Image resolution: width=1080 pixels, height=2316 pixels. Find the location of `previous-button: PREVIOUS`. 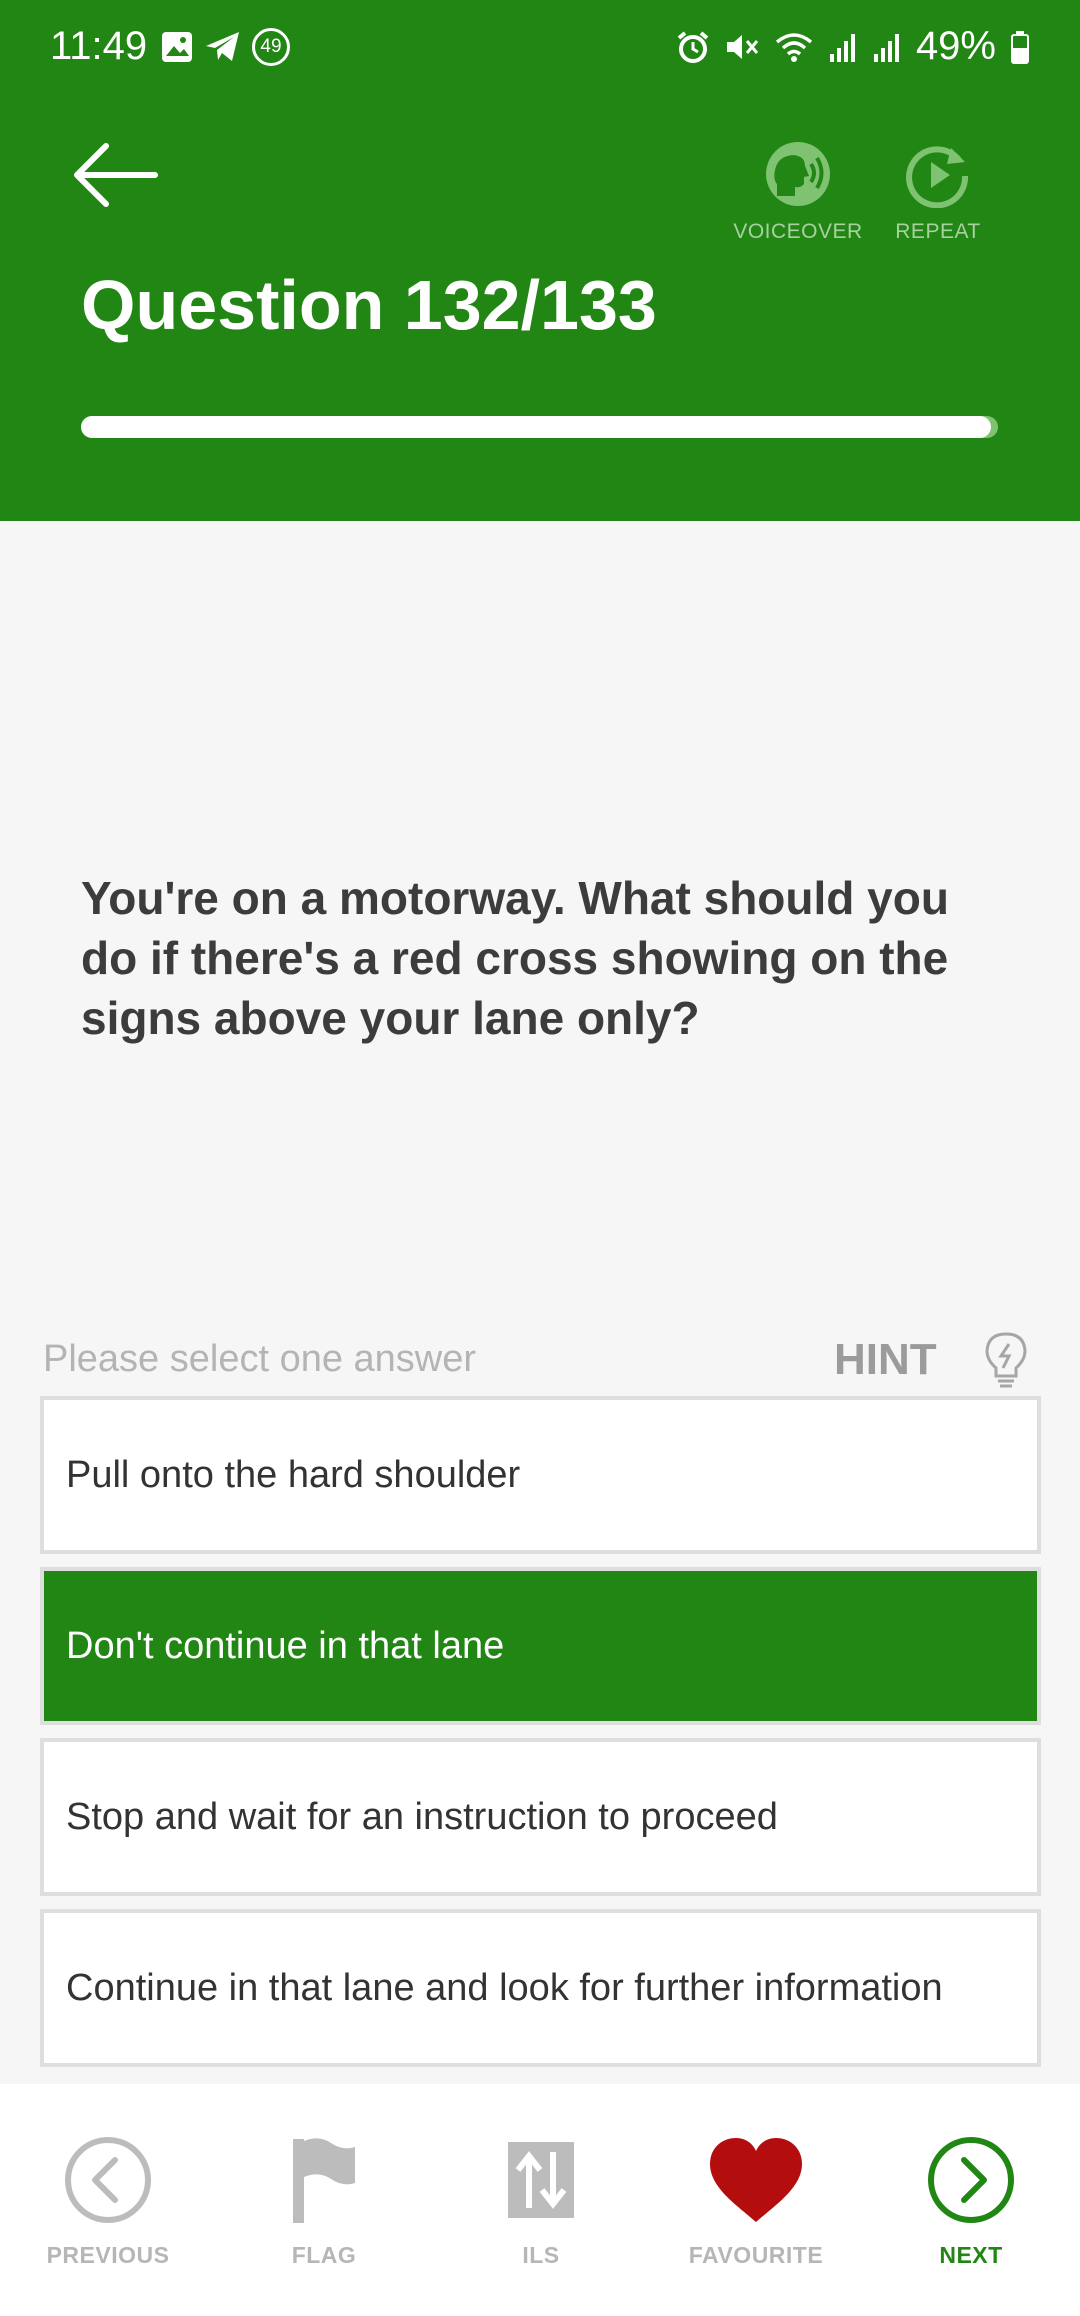

previous-button: PREVIOUS is located at coordinates (108, 2201).